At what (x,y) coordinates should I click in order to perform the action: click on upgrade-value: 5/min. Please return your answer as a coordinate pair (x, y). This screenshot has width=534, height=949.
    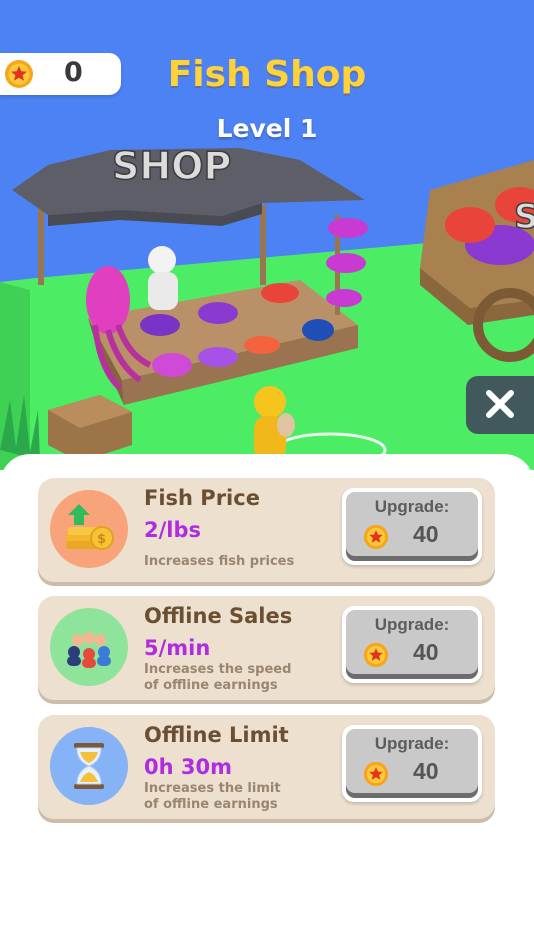
    Looking at the image, I should click on (177, 648).